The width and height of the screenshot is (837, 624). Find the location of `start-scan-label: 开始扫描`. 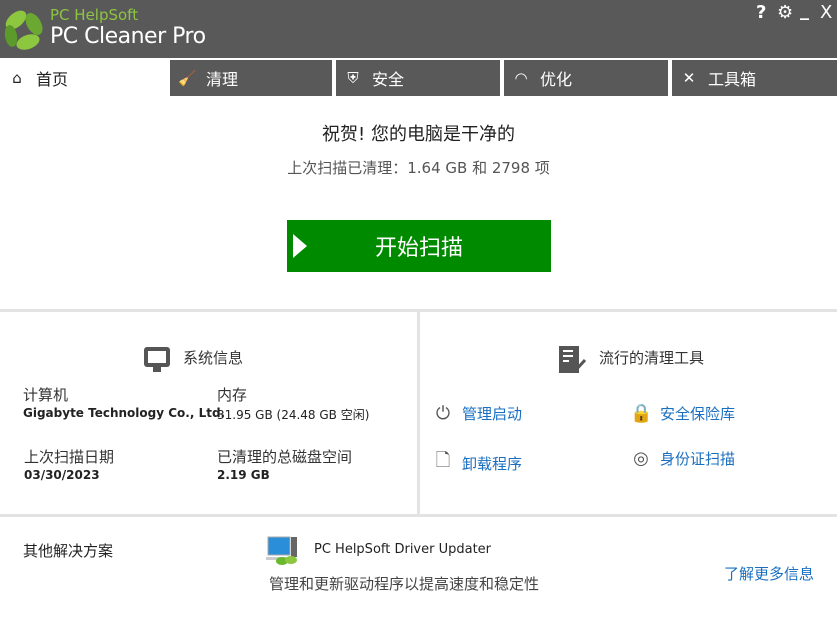

start-scan-label: 开始扫描 is located at coordinates (418, 248).